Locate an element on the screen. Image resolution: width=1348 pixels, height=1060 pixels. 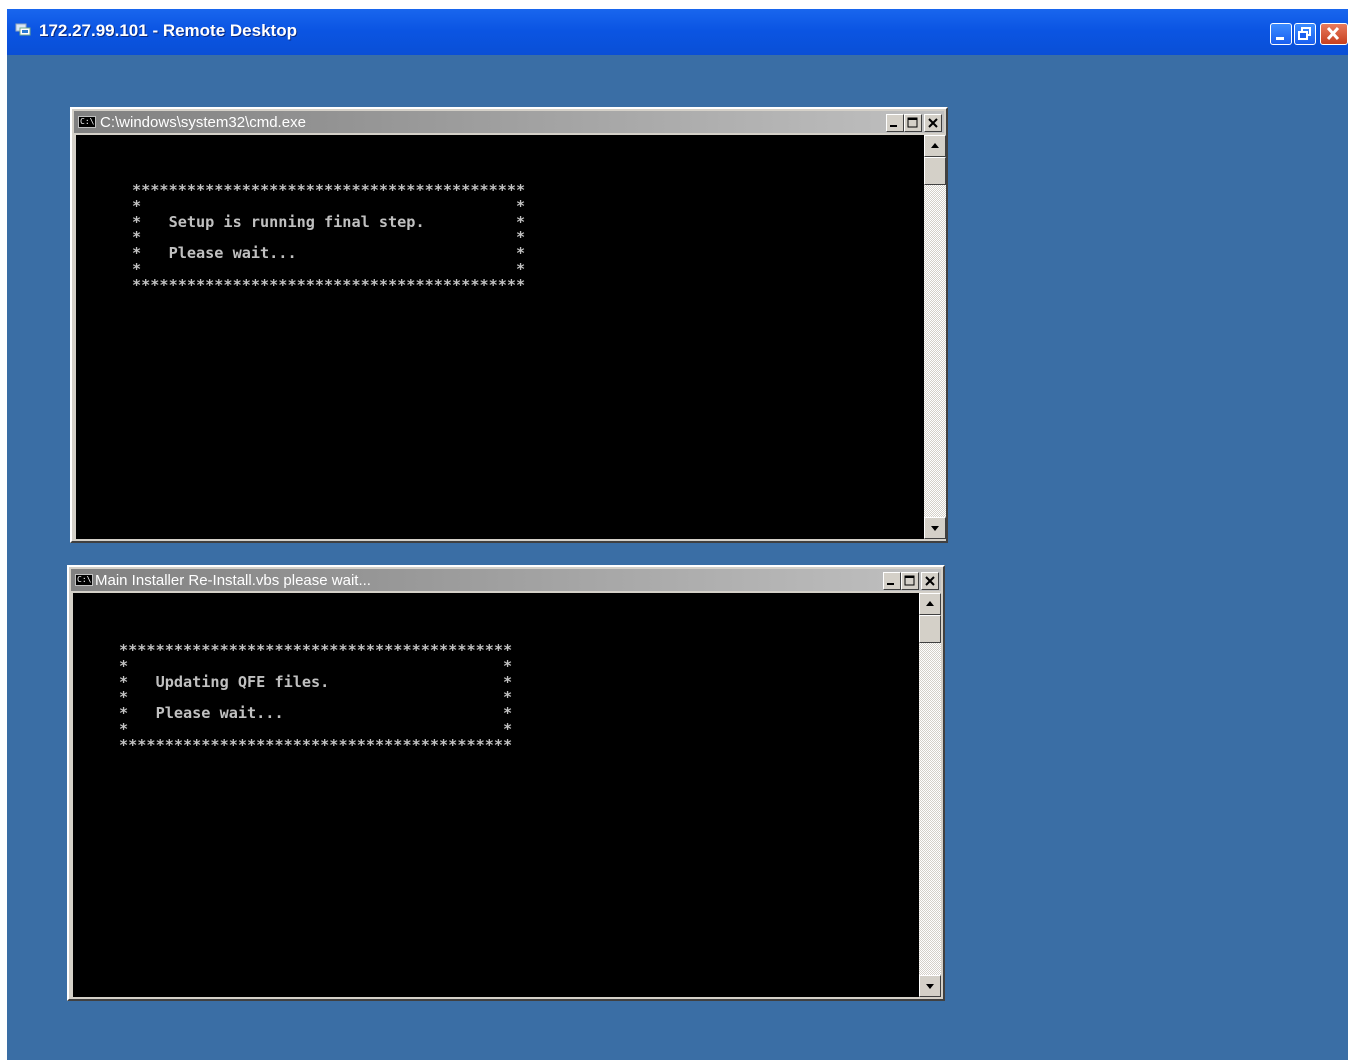
remote-desktop-icon is located at coordinates (23, 29).